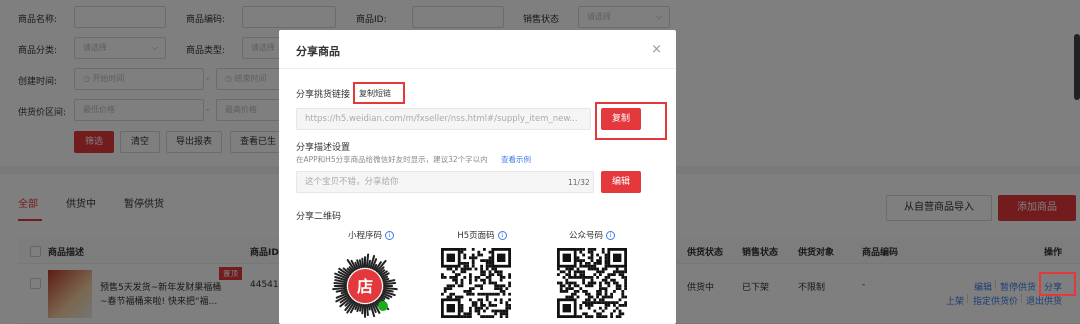 The width and height of the screenshot is (1080, 324). What do you see at coordinates (352, 182) in the screenshot?
I see `share-desc-placeholder: 这个宝贝不错，分享给你` at bounding box center [352, 182].